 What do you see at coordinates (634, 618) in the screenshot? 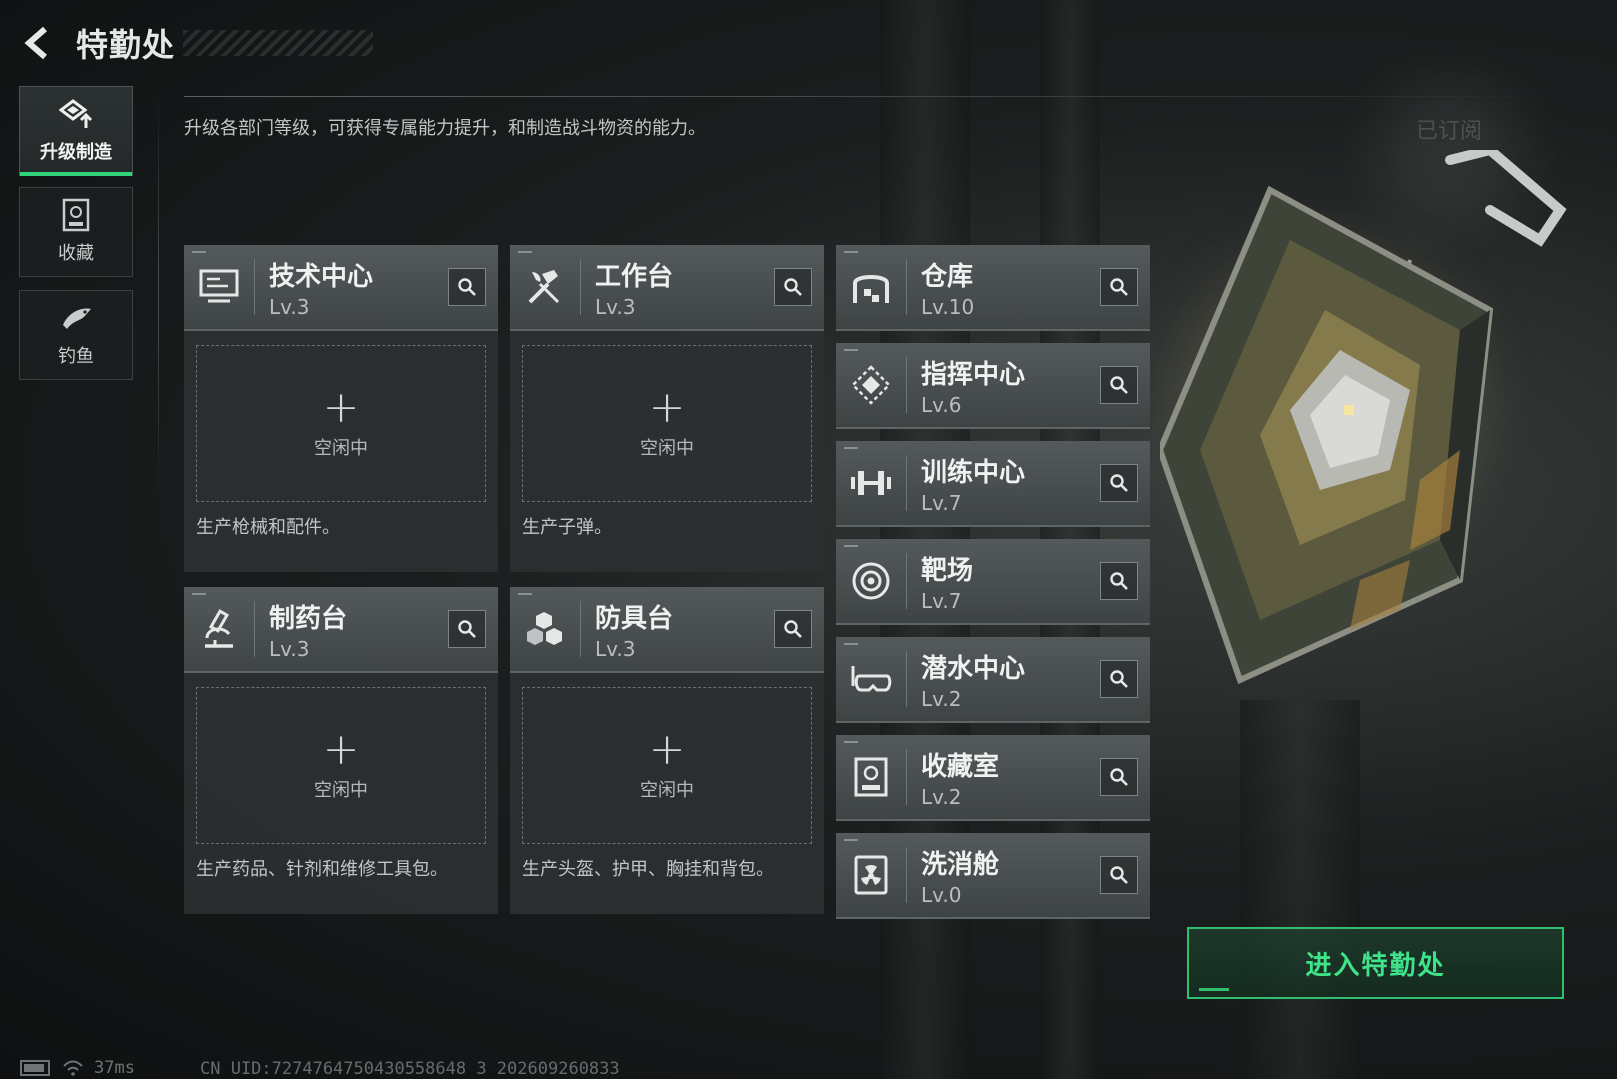
I see `card-name: 防具台` at bounding box center [634, 618].